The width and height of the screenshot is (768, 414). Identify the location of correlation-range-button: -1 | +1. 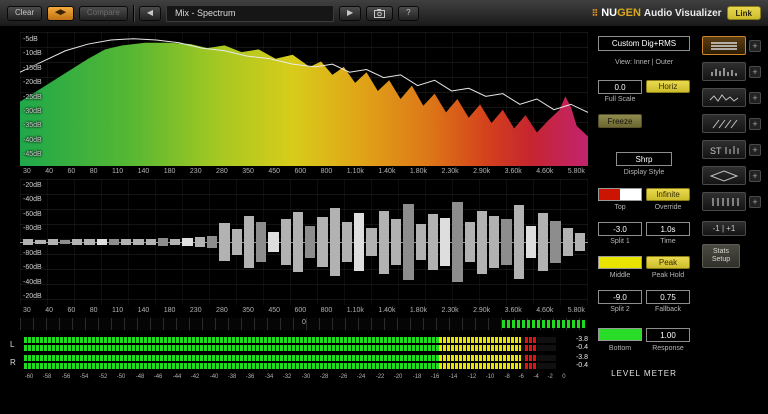
(724, 228).